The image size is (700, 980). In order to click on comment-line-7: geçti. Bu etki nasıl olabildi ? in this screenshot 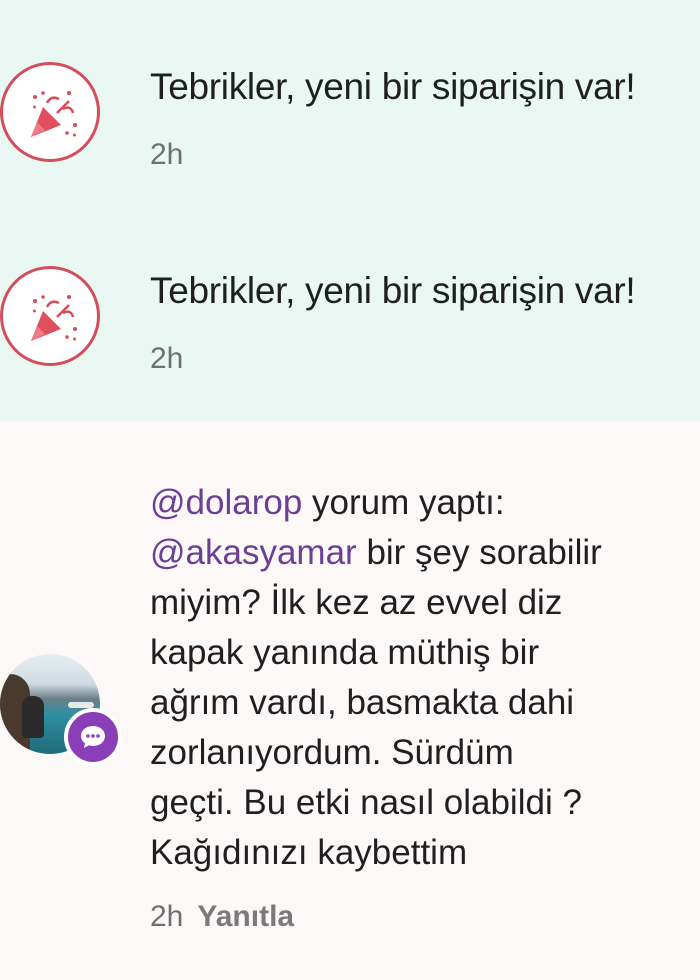, I will do `click(366, 802)`.